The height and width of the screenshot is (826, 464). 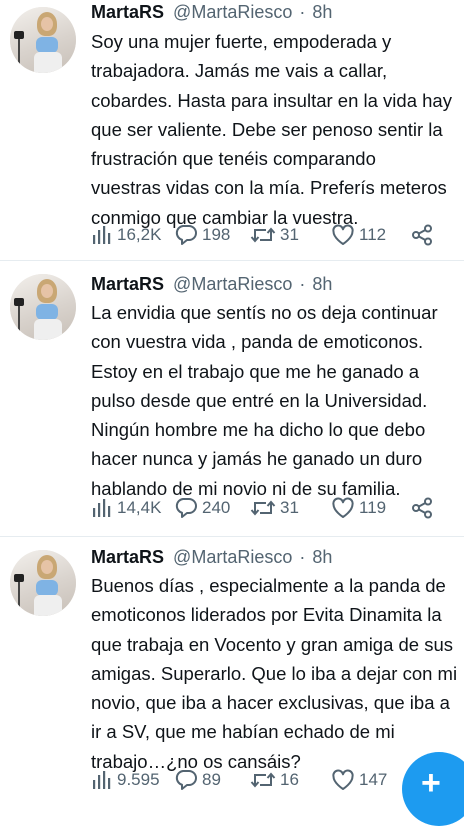 I want to click on like-count: 147, so click(x=373, y=779).